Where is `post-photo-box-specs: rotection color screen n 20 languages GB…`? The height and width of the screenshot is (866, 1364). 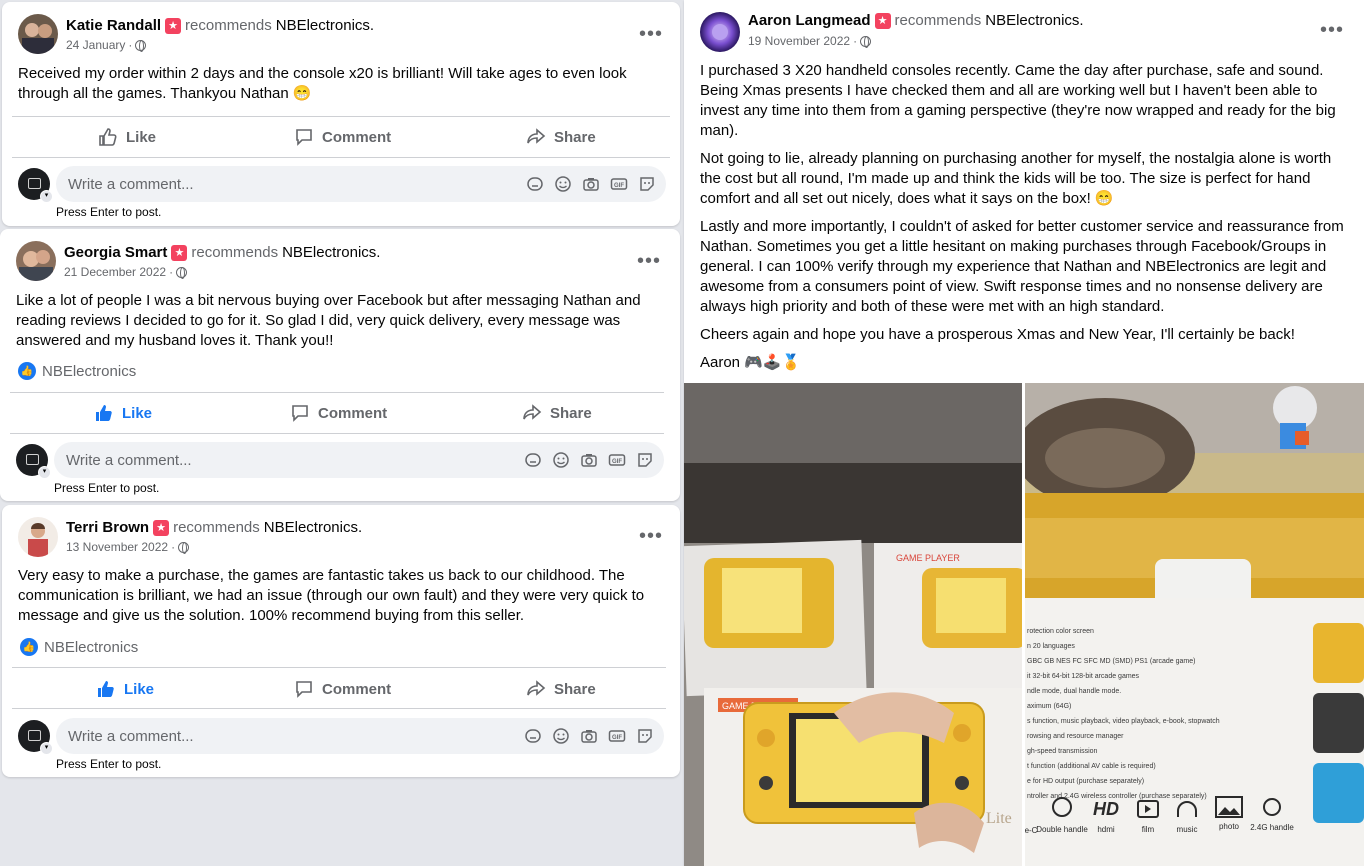 post-photo-box-specs: rotection color screen n 20 languages GB… is located at coordinates (1194, 624).